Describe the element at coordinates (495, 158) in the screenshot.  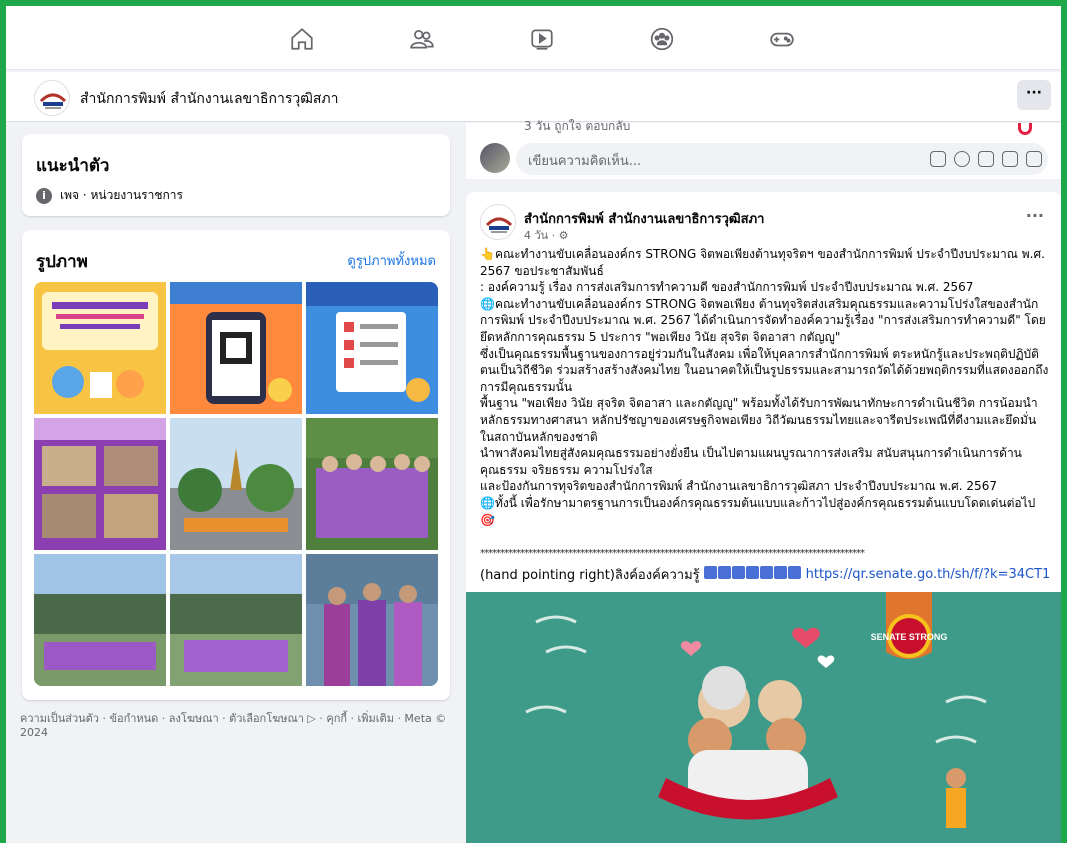
I see `user-avatar` at that location.